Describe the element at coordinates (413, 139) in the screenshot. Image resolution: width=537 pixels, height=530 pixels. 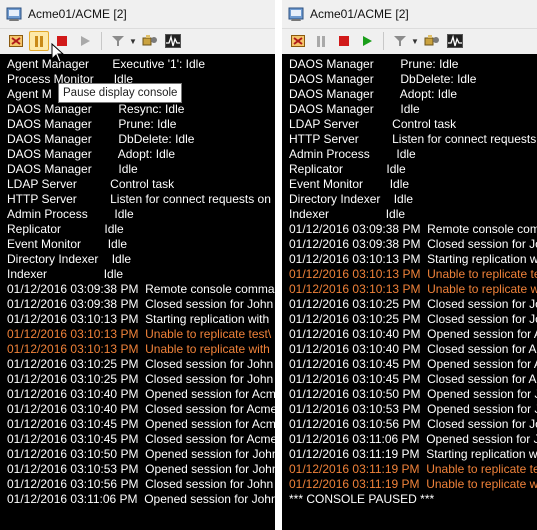
I see `console-line: HTTP Server Listen for connect requests` at that location.